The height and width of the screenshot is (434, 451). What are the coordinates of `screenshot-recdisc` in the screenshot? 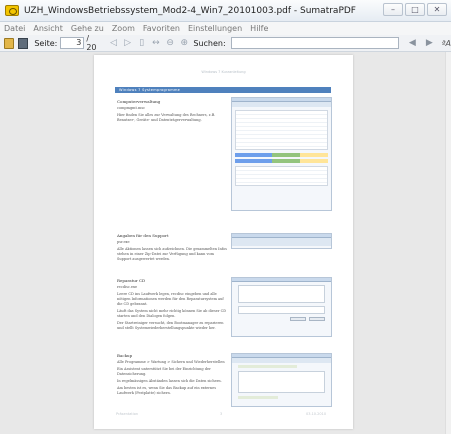 It's located at (281, 307).